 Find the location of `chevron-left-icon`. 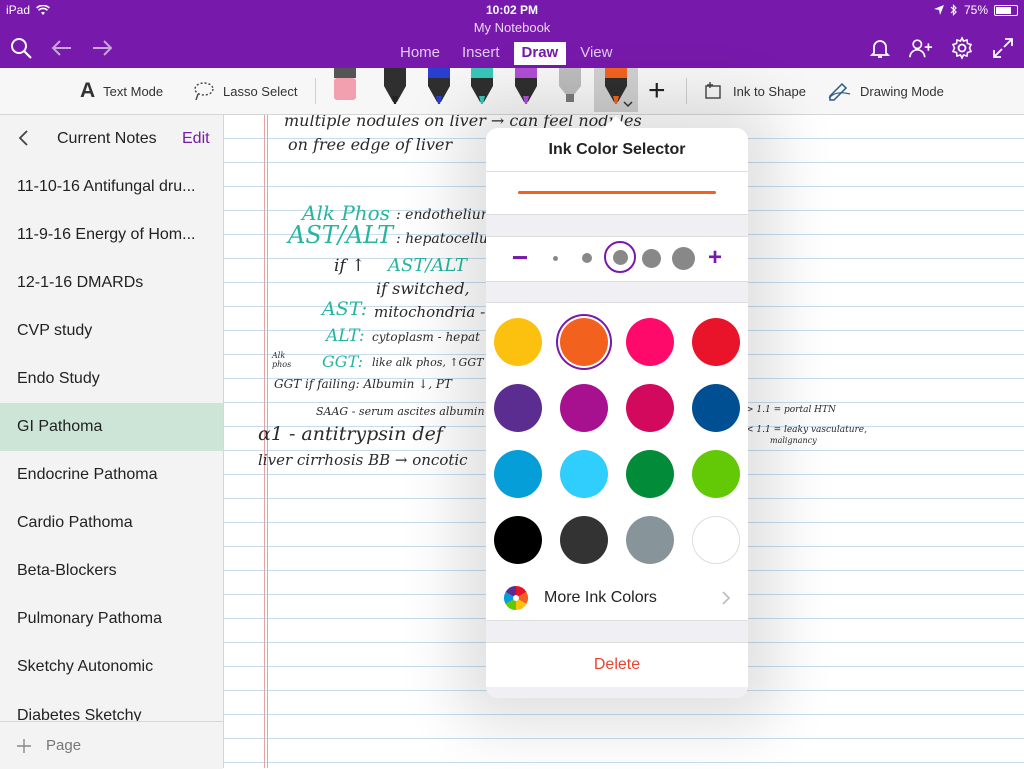

chevron-left-icon is located at coordinates (24, 138).